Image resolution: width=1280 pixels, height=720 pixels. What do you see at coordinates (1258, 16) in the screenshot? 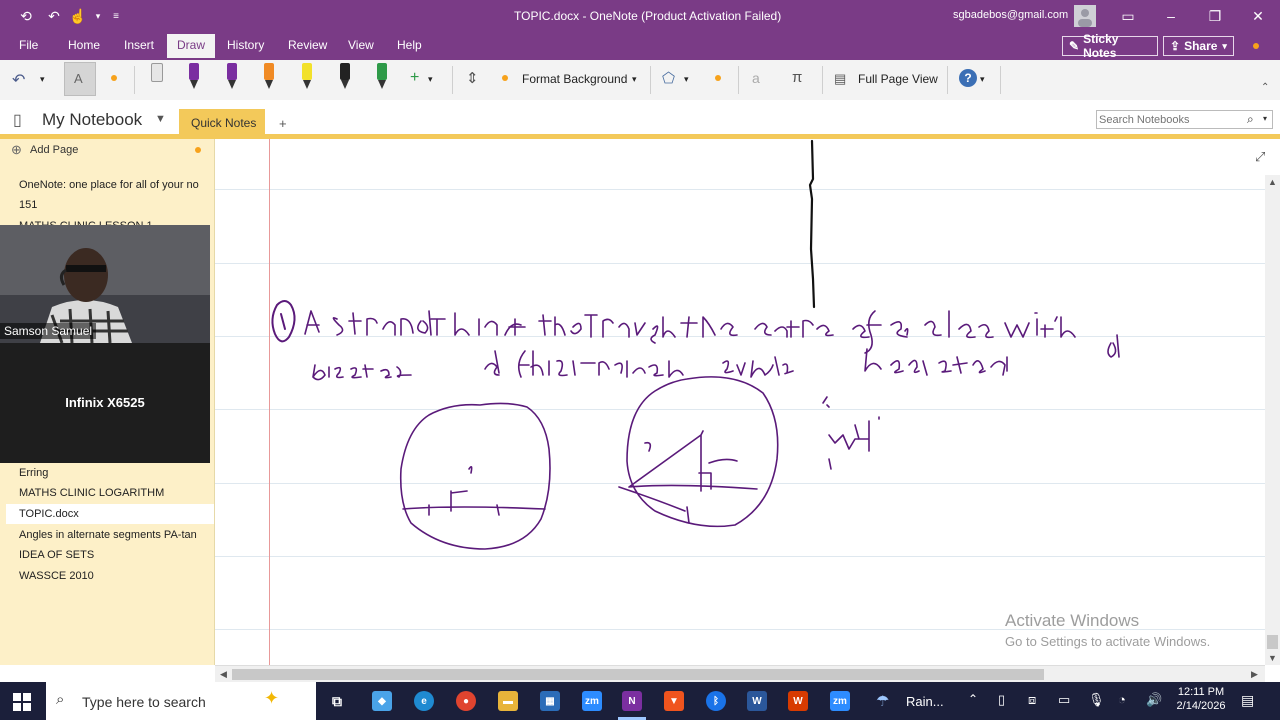
I see `close-icon: ✕` at bounding box center [1258, 16].